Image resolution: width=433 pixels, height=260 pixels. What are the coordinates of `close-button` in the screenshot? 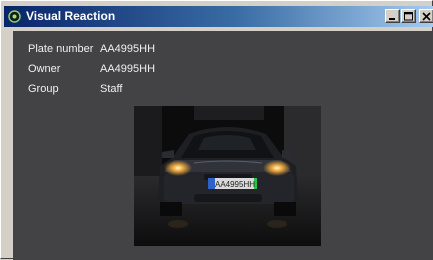 It's located at (426, 16).